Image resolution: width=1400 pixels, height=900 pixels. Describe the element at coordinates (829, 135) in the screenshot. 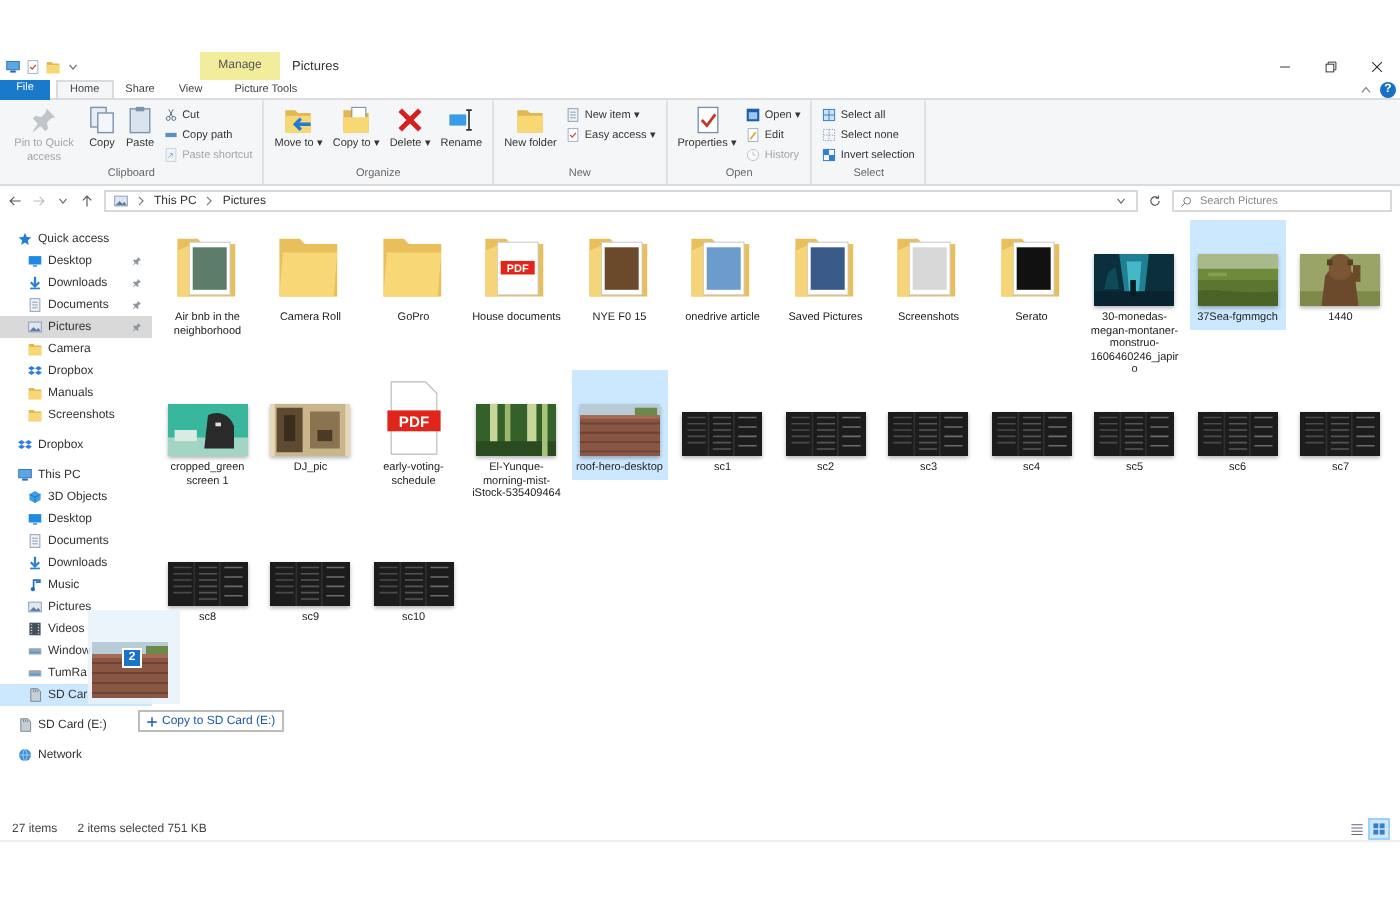

I see `dotted-grid-icon` at that location.